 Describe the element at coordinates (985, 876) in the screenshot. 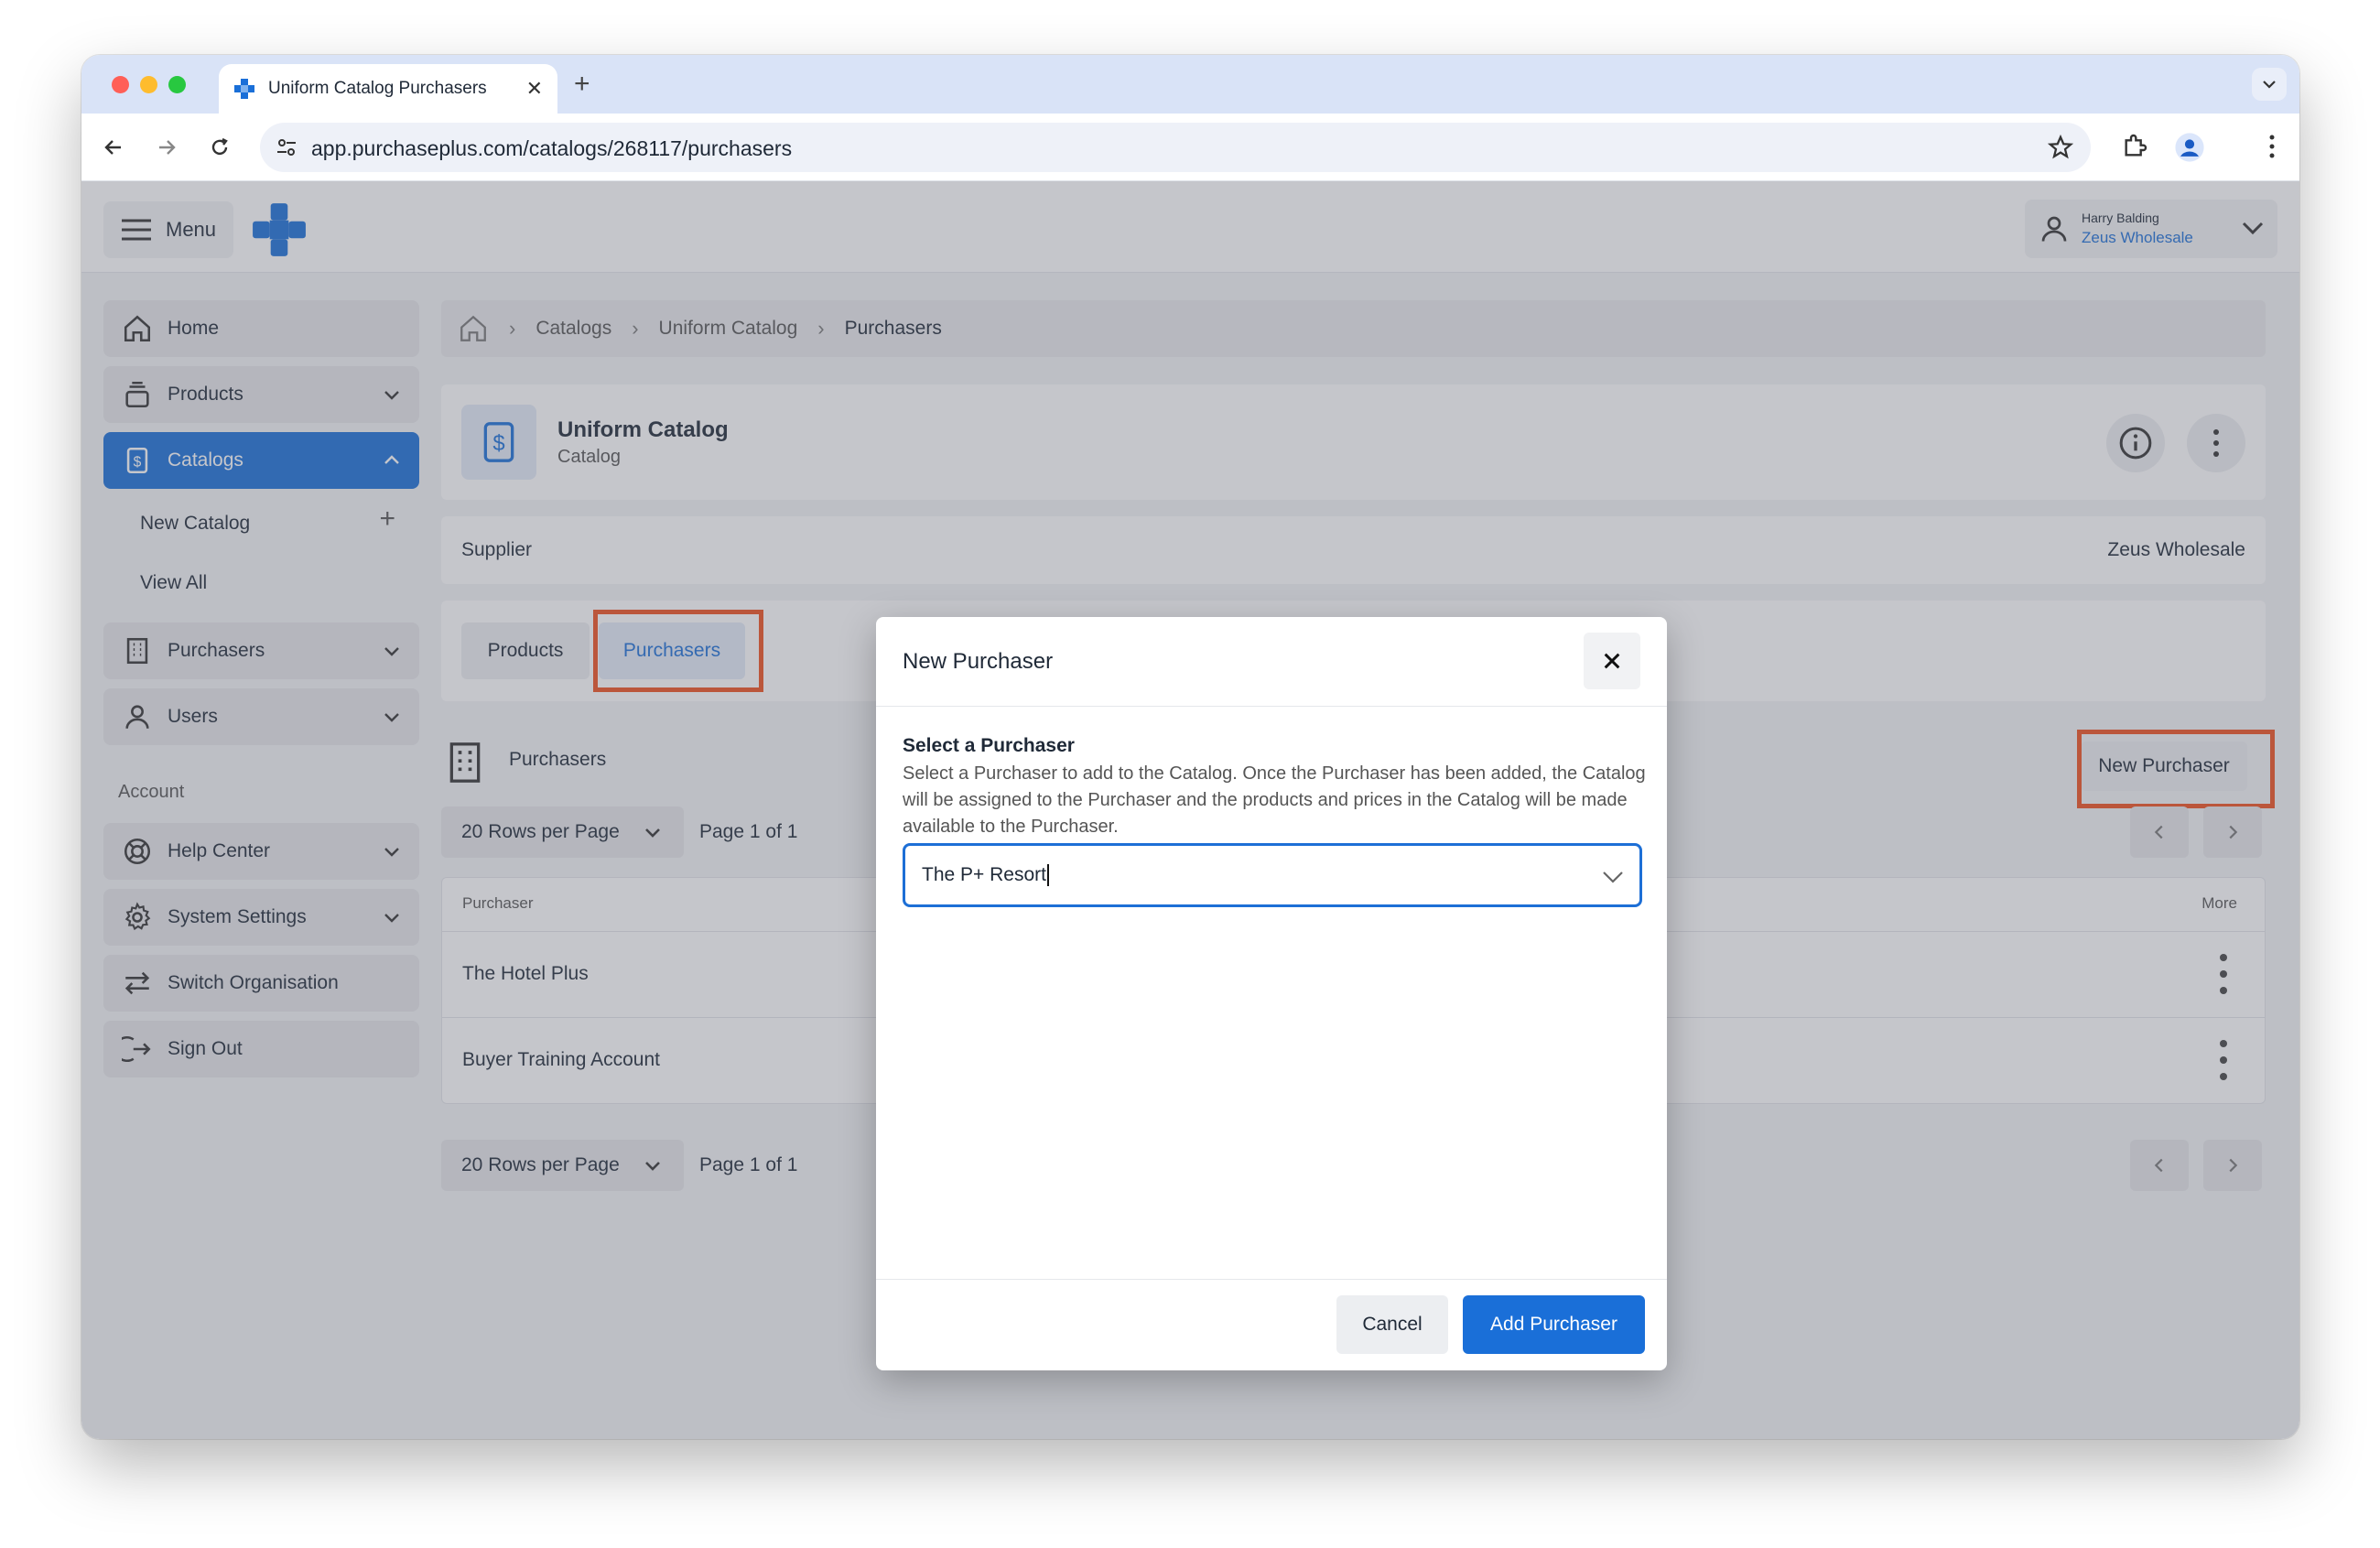

I see `purchaser-select-value: The P+ Resort` at that location.